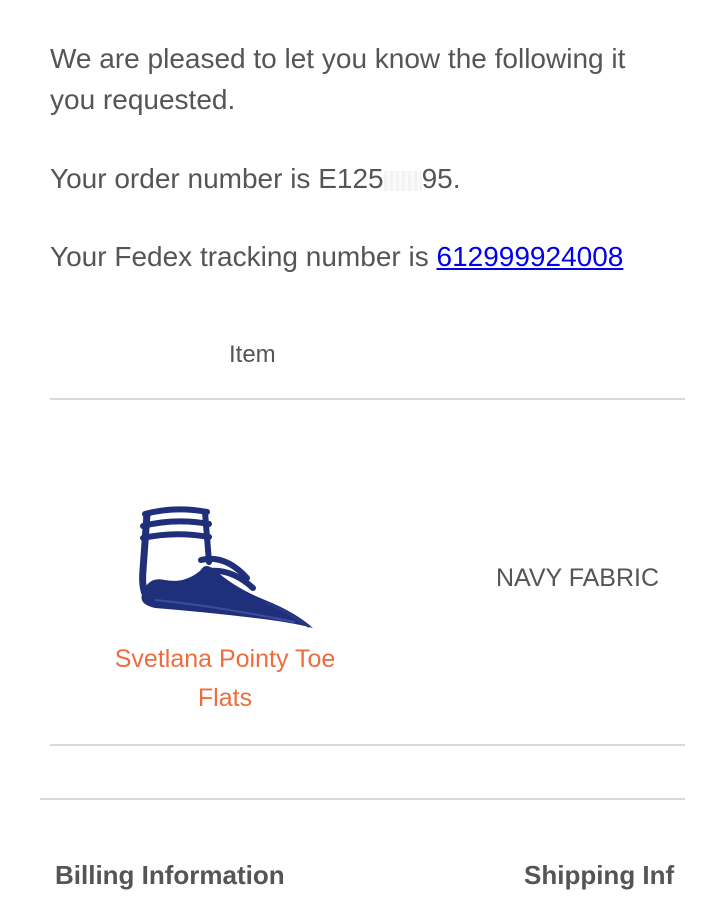  I want to click on order-number-line: Your order number is E125 95., so click(255, 178).